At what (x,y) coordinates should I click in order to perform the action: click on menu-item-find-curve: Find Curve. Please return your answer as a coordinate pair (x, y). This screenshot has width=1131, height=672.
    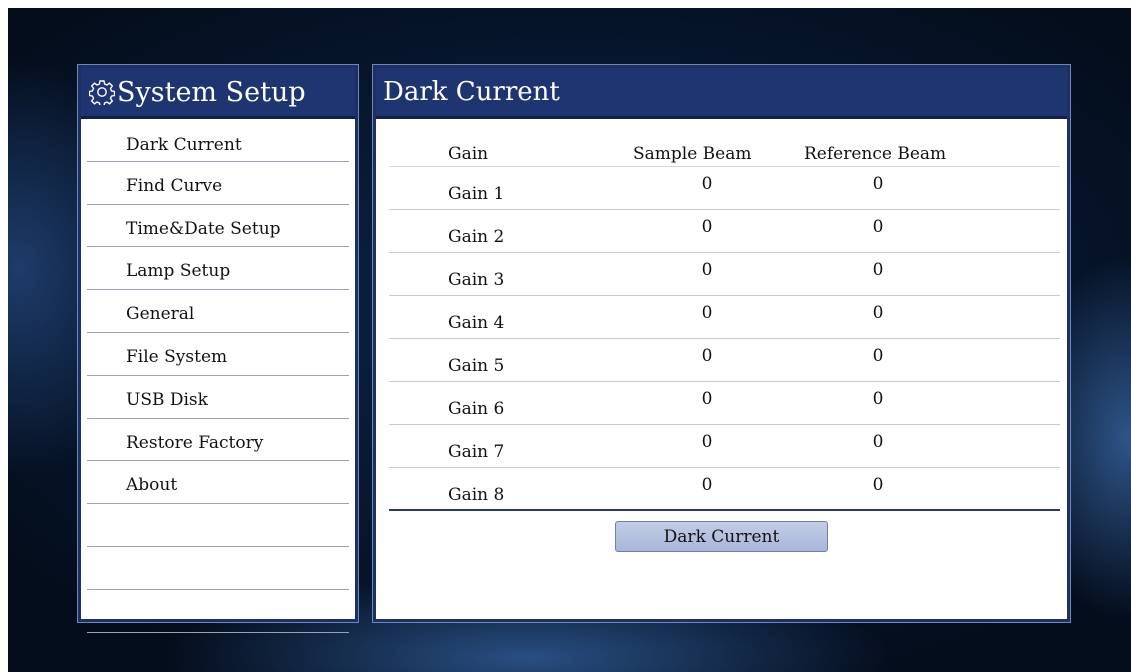
    Looking at the image, I should click on (218, 183).